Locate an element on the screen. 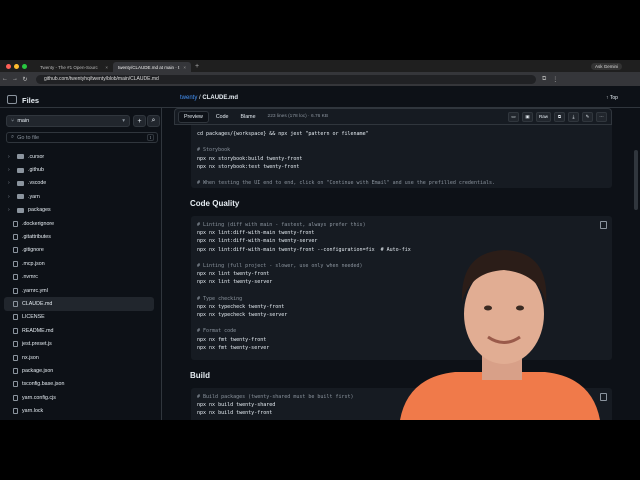 The image size is (640, 480). heading-build: Build is located at coordinates (200, 375).